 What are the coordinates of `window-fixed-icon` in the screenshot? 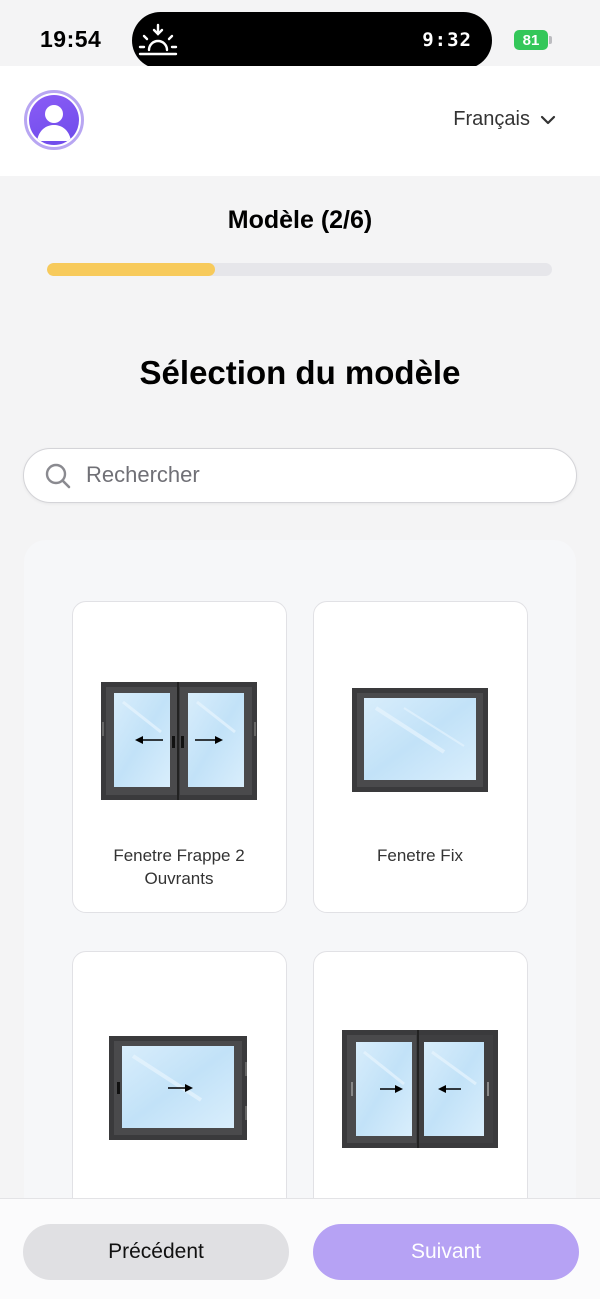 It's located at (420, 740).